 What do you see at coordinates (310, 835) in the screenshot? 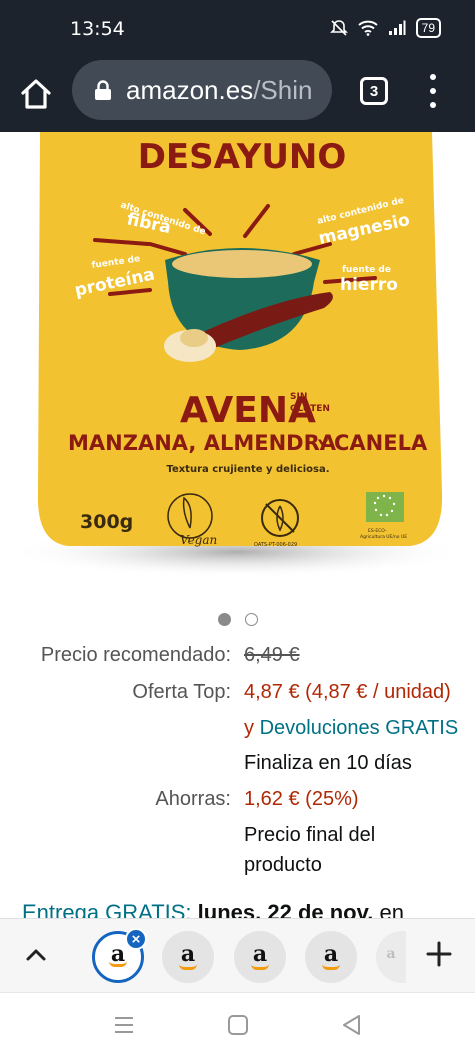
I see `final-price-note-line1: Precio final del` at bounding box center [310, 835].